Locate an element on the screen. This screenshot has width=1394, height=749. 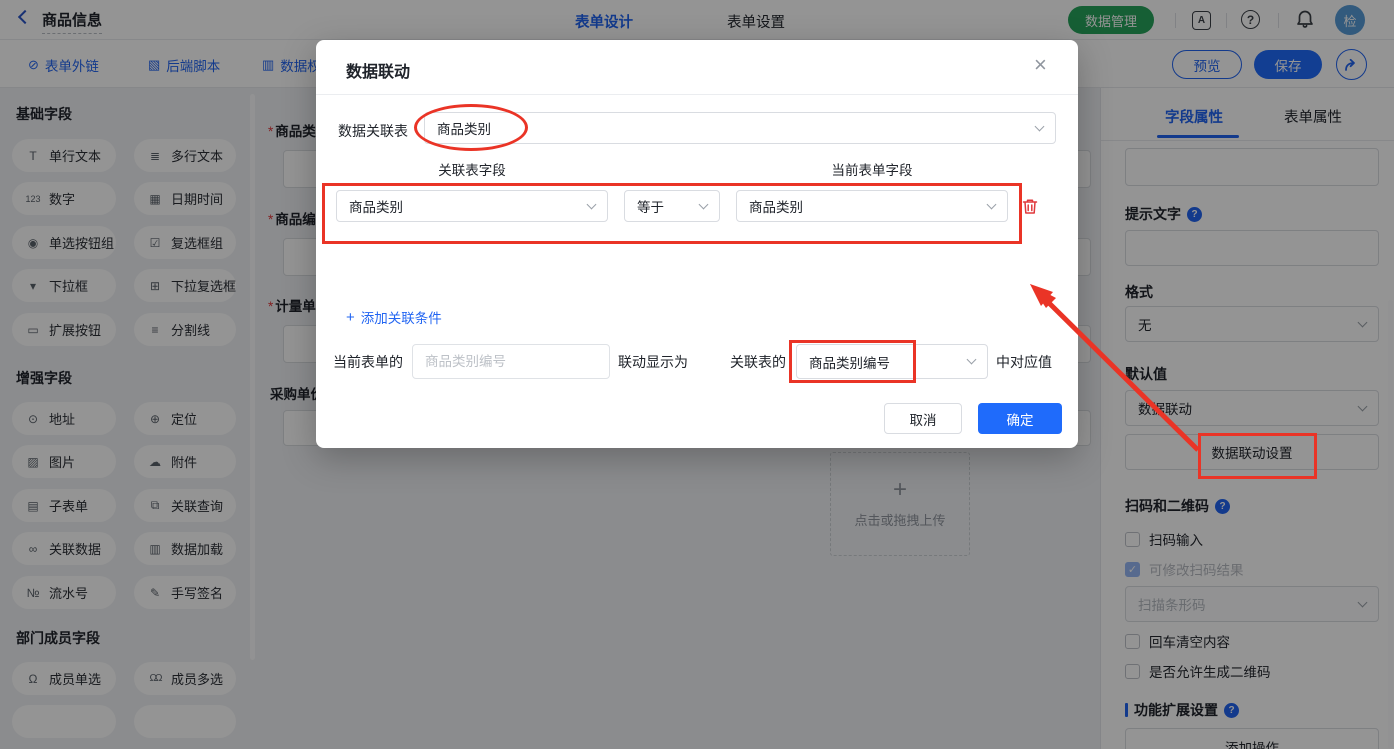
plus-icon: + is located at coordinates (350, 317).